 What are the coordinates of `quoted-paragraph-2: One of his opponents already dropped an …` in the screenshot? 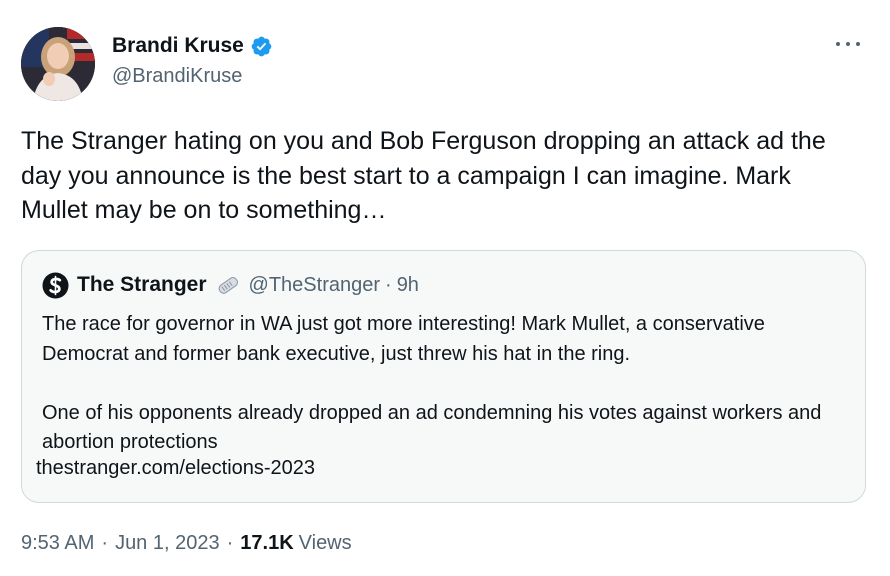 It's located at (432, 427).